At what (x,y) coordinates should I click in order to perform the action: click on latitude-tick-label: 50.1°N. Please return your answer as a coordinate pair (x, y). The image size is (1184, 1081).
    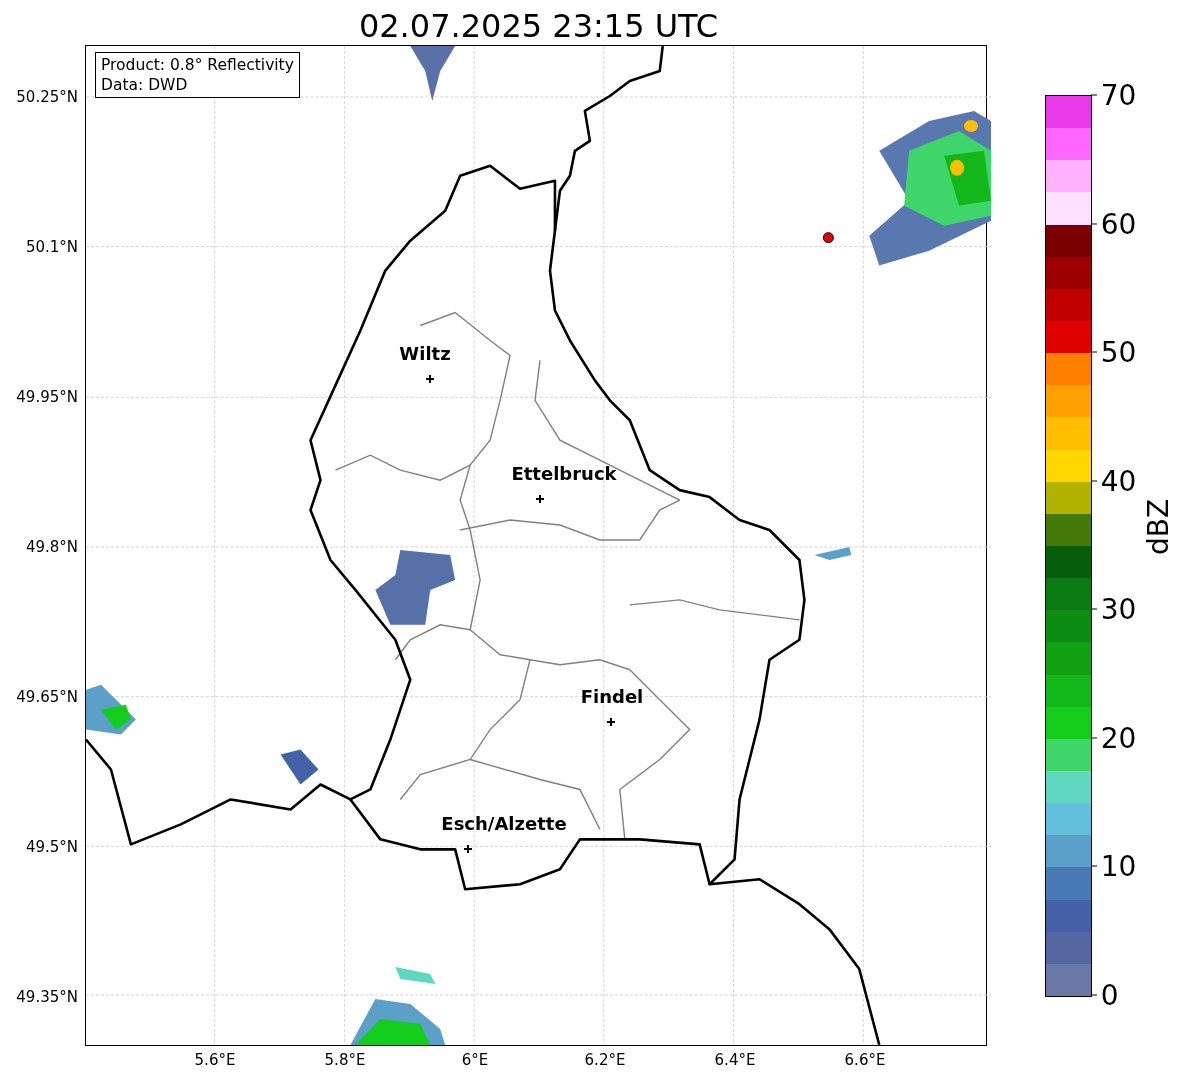
    Looking at the image, I should click on (51, 247).